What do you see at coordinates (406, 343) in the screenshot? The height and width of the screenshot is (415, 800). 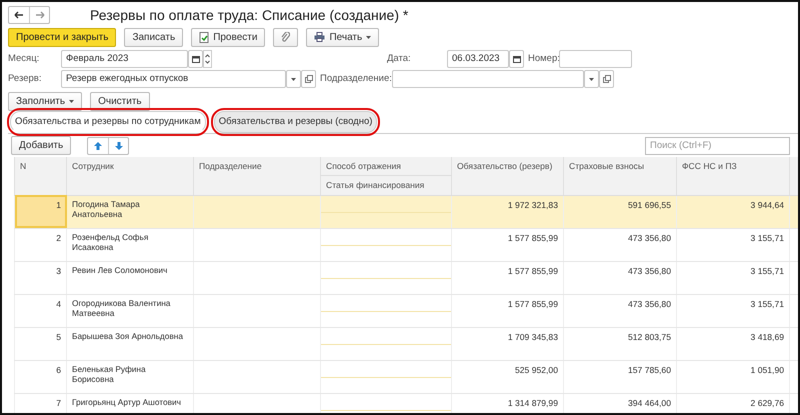 I see `table-row: 5 Барышева Зоя Арнольдовна 1 709 345,83 512 803,75 3 418,69` at bounding box center [406, 343].